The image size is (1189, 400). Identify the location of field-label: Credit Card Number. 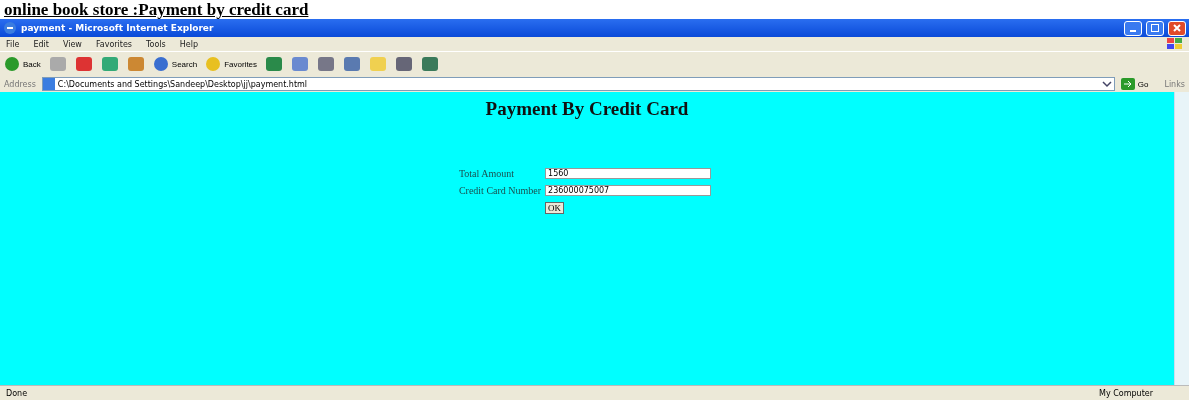
(500, 190).